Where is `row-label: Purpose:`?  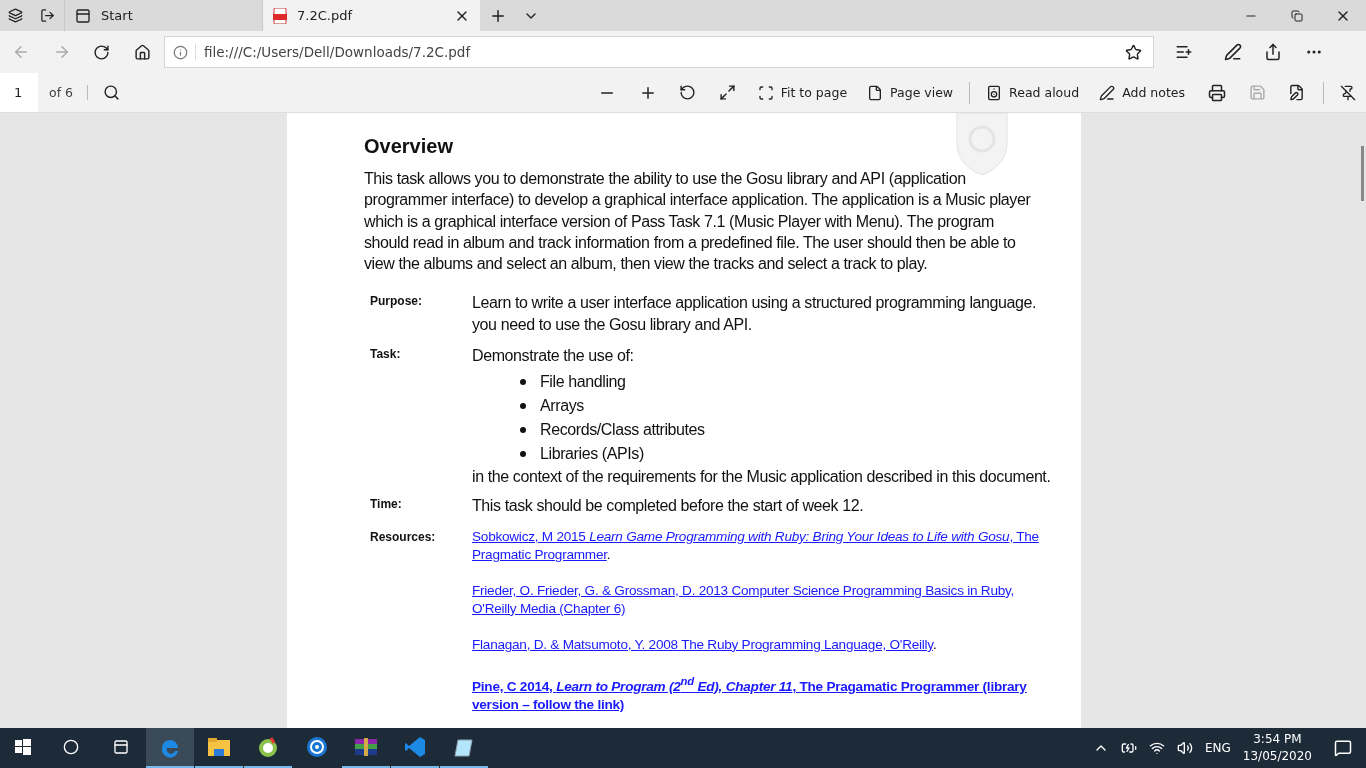 row-label: Purpose: is located at coordinates (396, 302).